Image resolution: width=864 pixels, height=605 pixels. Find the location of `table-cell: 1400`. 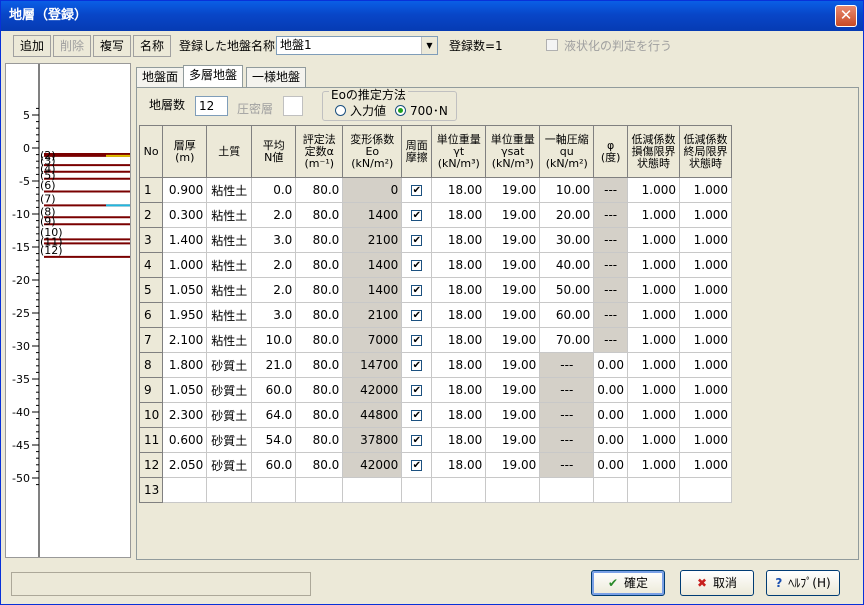

table-cell: 1400 is located at coordinates (372, 215).